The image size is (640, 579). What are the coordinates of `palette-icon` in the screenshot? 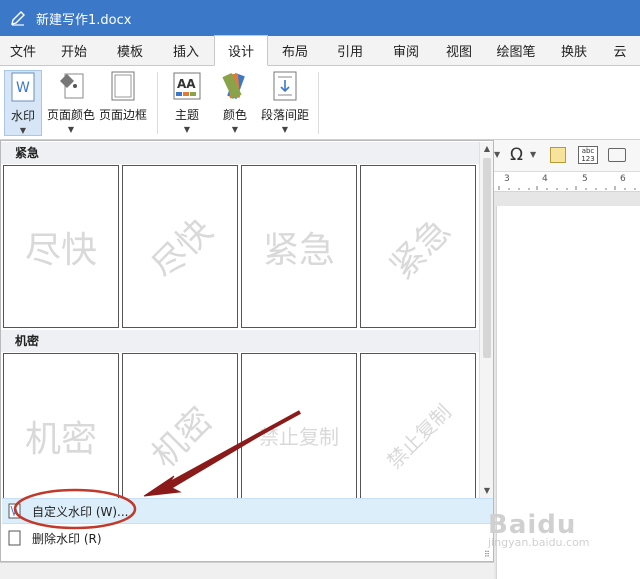 It's located at (235, 86).